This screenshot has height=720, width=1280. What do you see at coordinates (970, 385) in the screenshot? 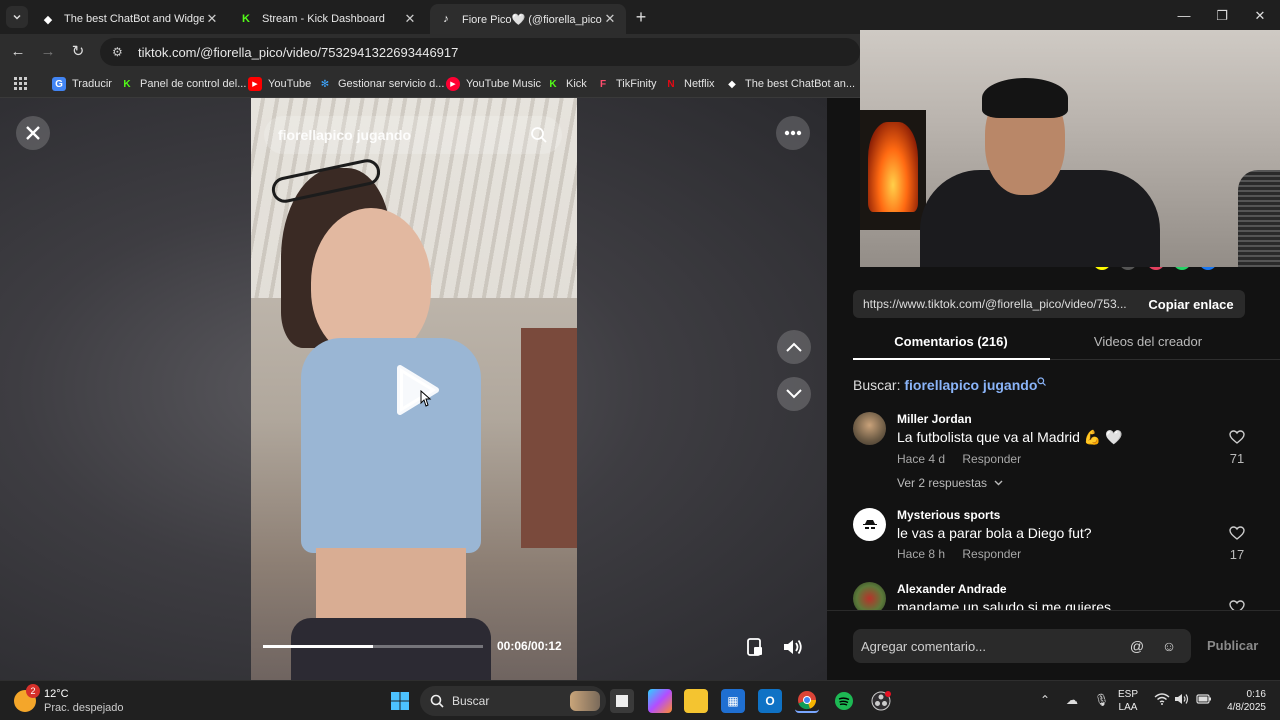
I see `search-term-link: fiorellapico jugando` at bounding box center [970, 385].